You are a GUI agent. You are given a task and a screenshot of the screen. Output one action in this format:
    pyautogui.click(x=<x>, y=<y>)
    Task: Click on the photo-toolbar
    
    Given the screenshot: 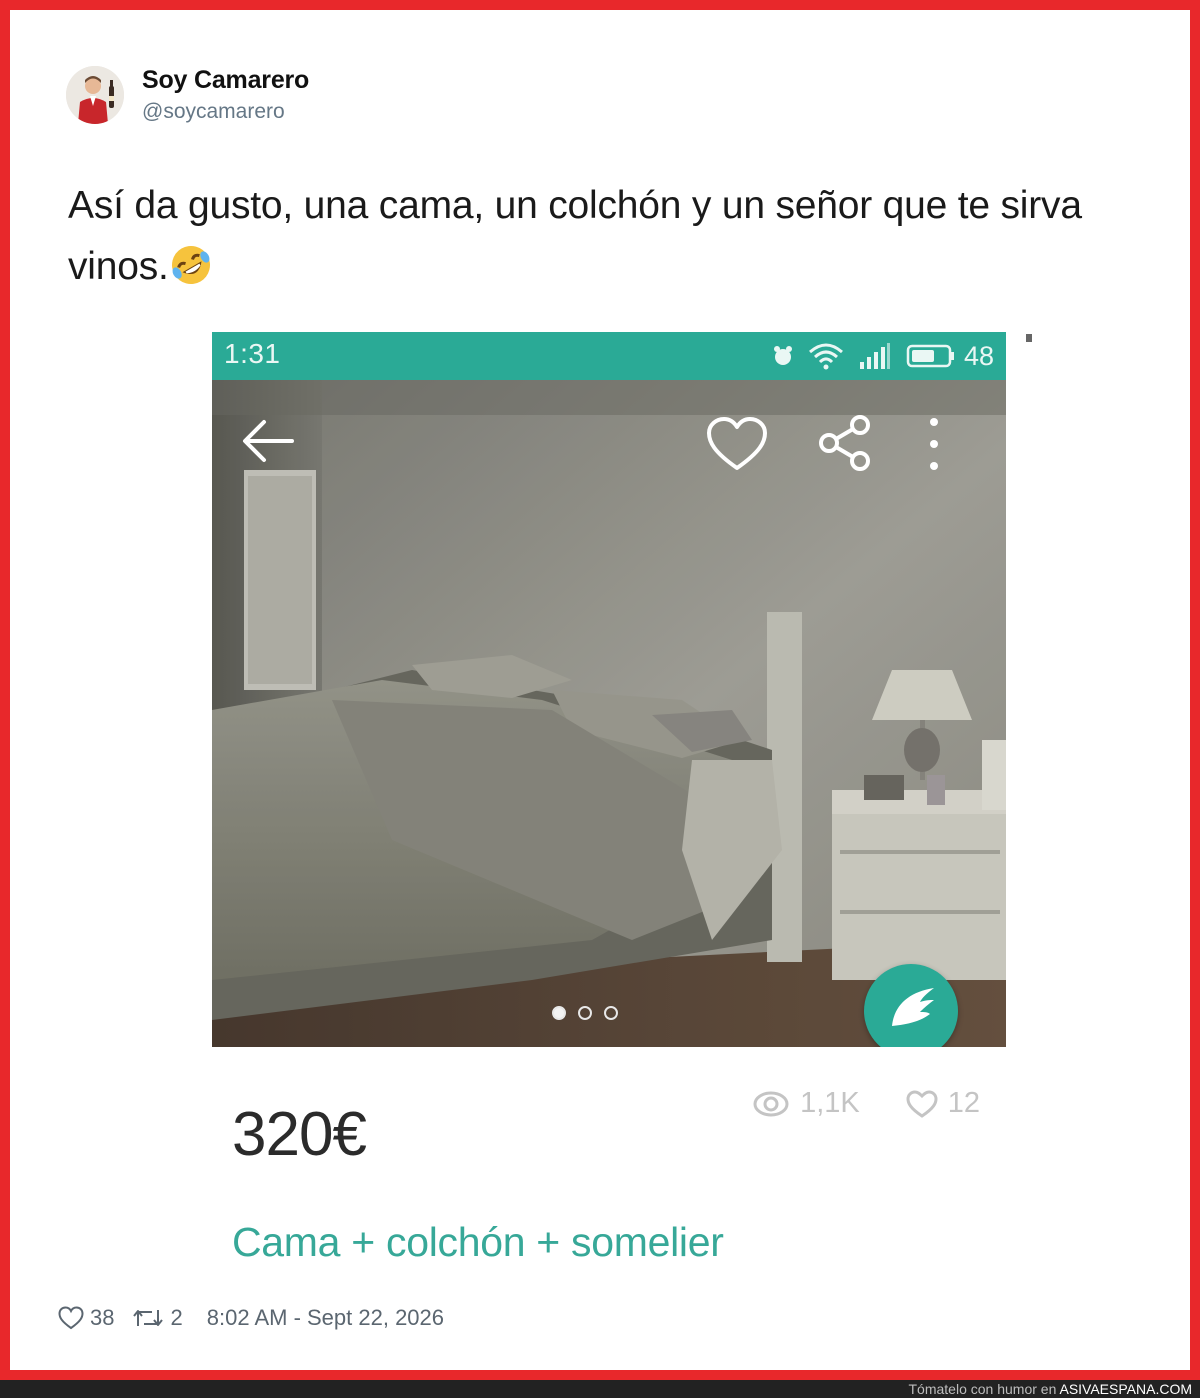 What is the action you would take?
    pyautogui.click(x=609, y=440)
    